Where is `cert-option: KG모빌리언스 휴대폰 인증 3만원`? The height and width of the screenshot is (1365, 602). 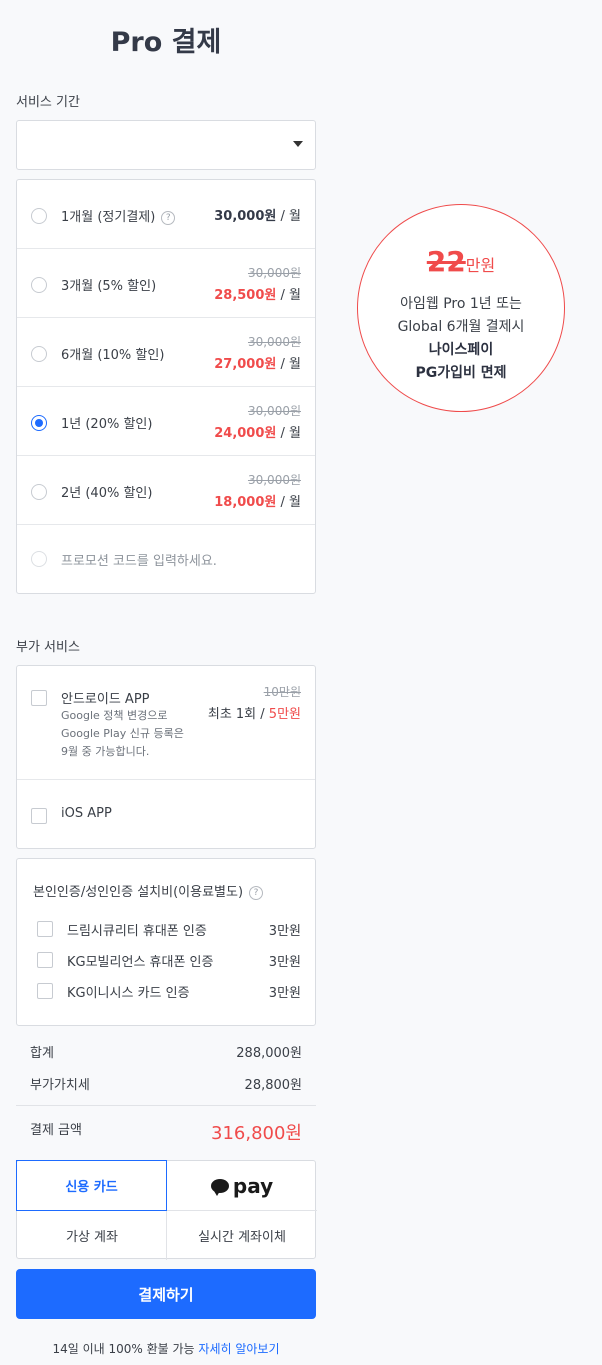 cert-option: KG모빌리언스 휴대폰 인증 3만원 is located at coordinates (169, 961).